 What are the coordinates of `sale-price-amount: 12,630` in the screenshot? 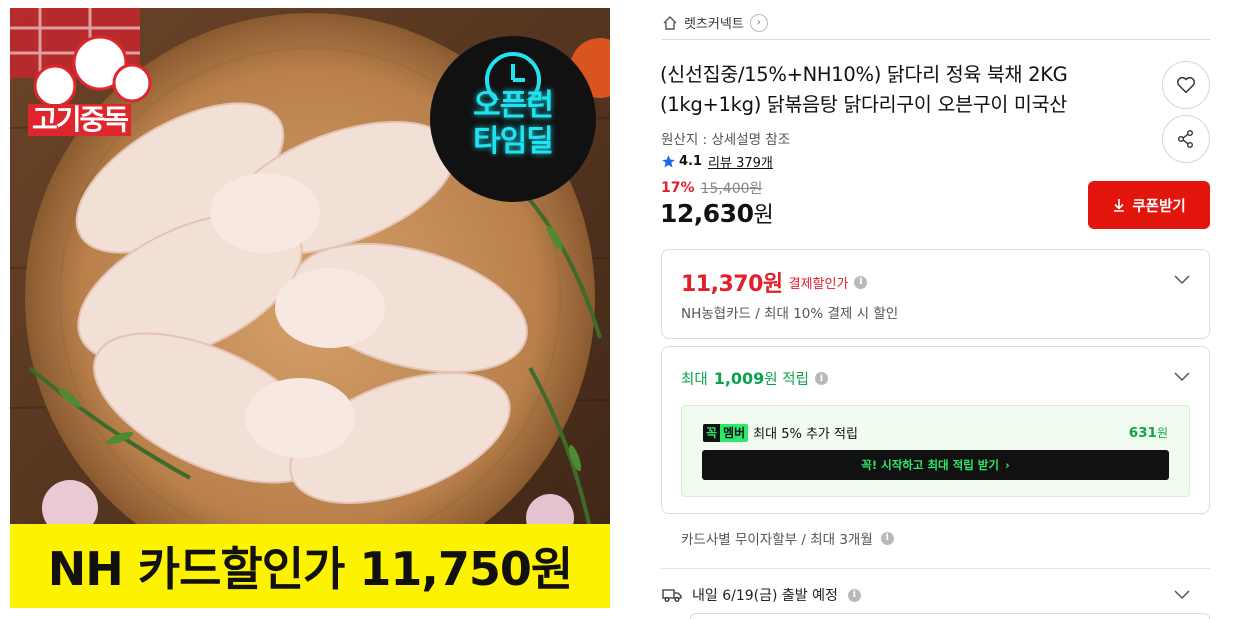 It's located at (707, 213).